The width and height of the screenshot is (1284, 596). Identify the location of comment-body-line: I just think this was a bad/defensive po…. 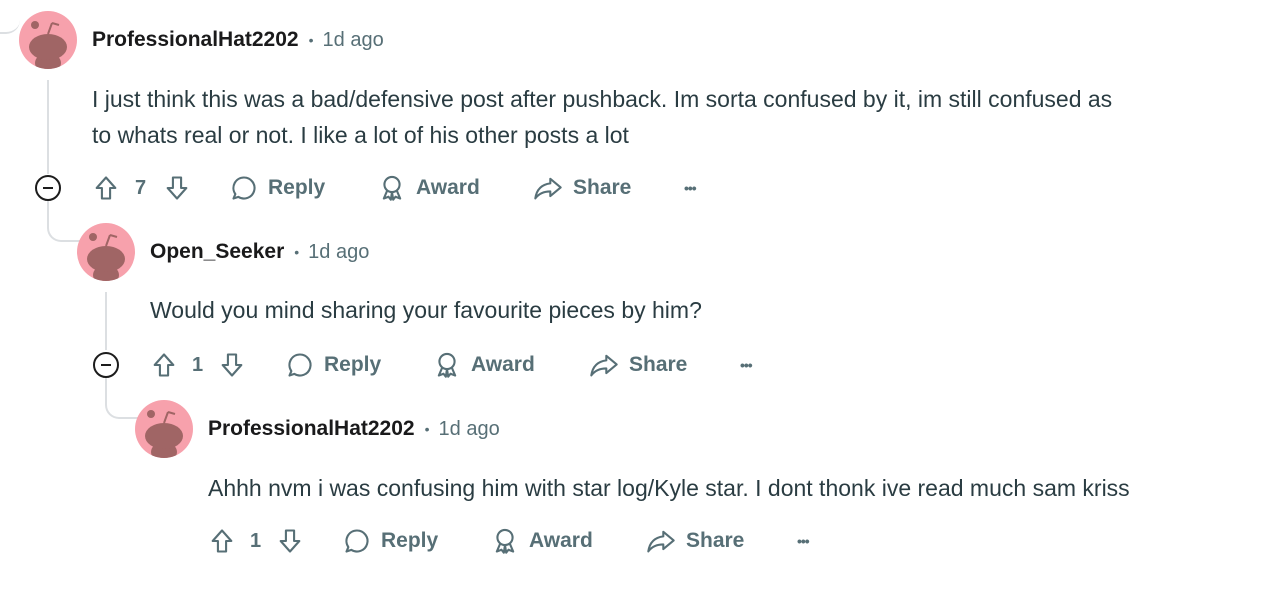
(602, 99).